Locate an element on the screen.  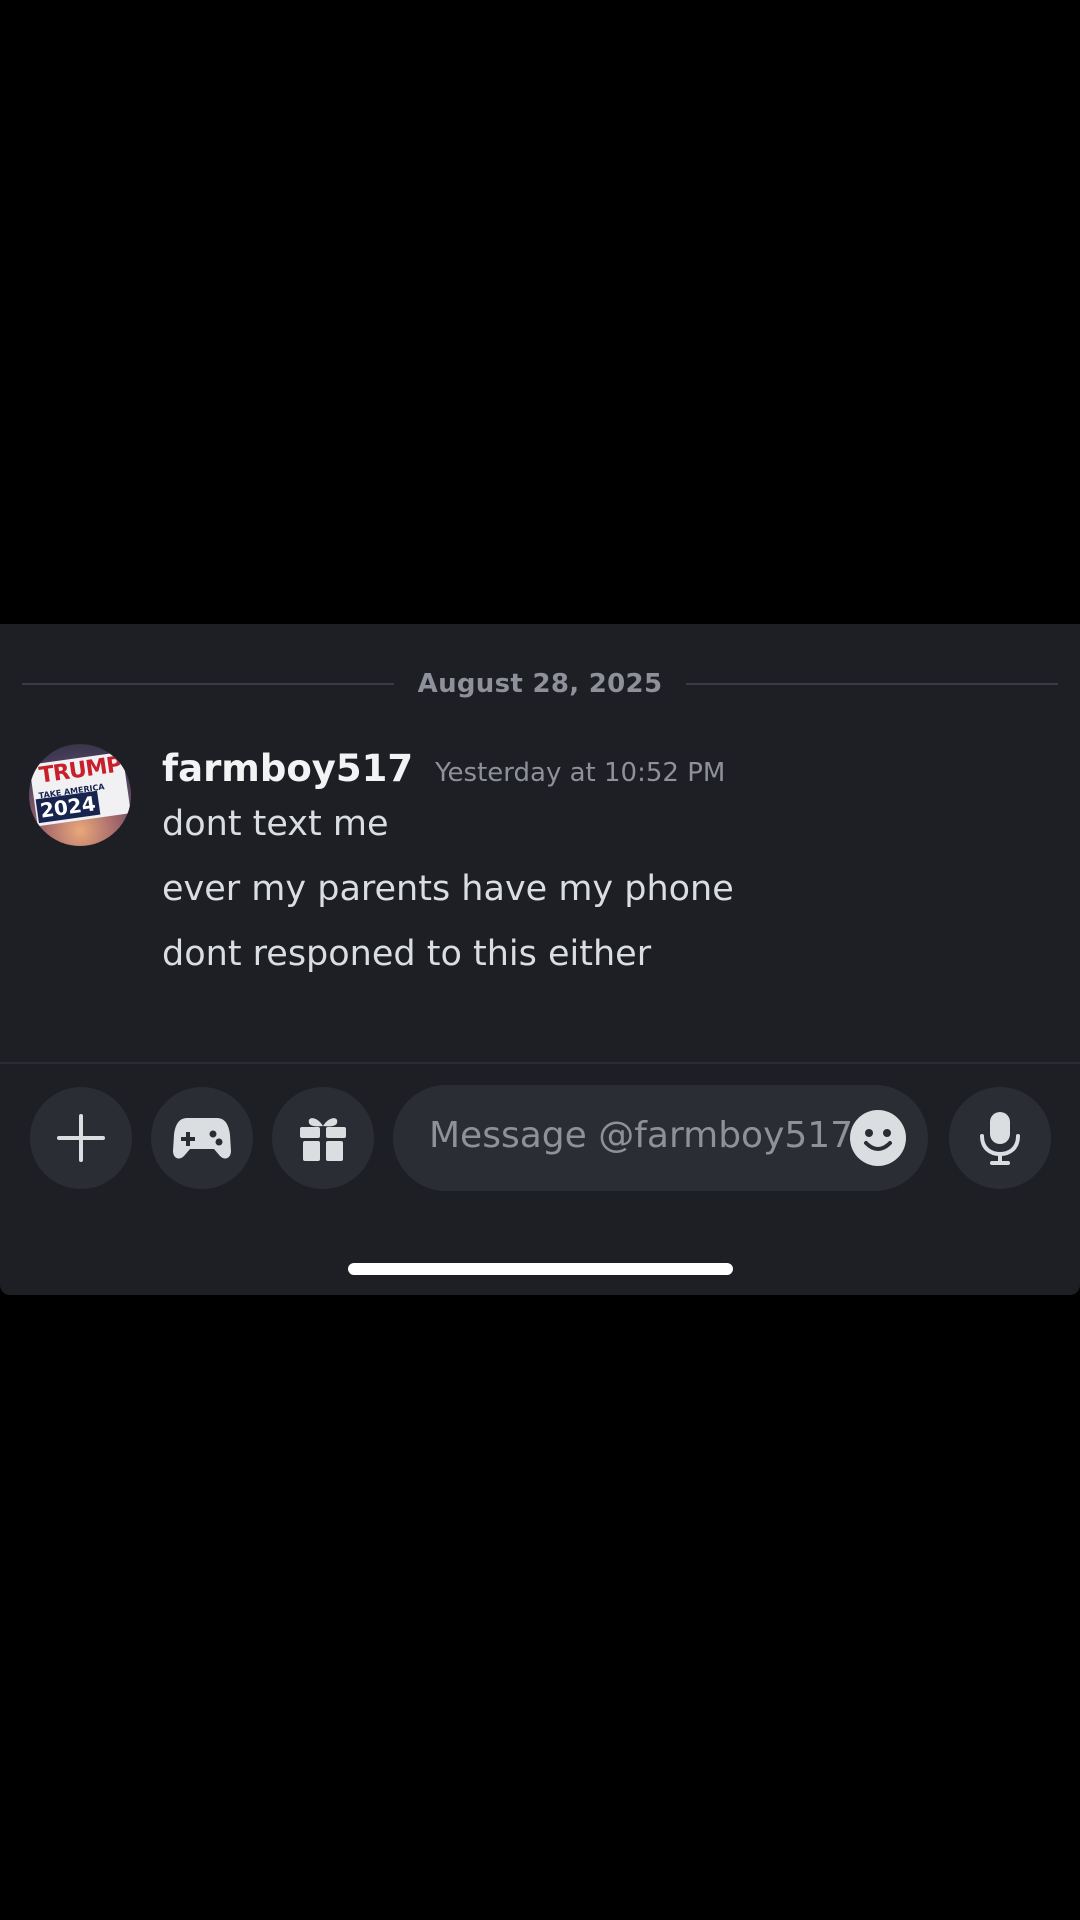
gamepad-icon is located at coordinates (202, 1138).